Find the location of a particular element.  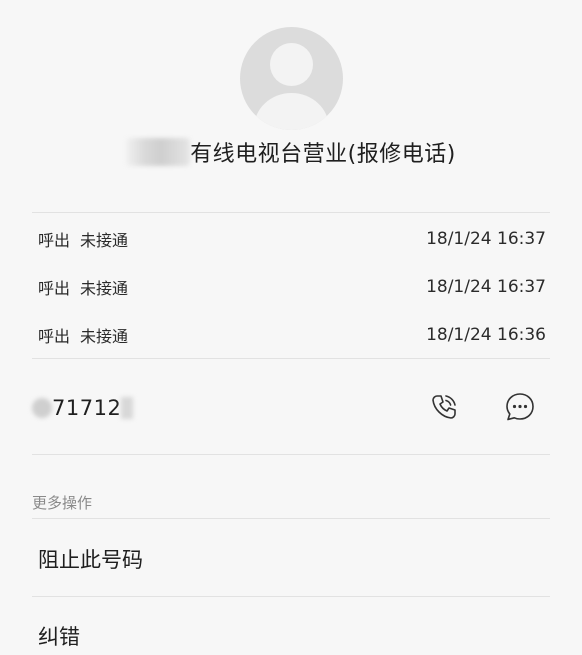

phone-call-icon is located at coordinates (444, 407).